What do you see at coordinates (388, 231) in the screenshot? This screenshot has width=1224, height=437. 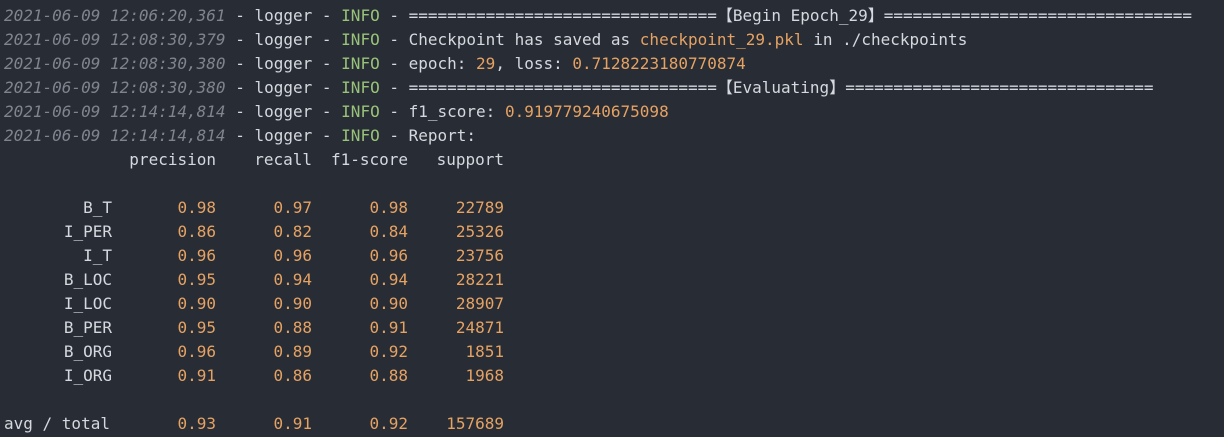 I see `report-f1-score: 0.84` at bounding box center [388, 231].